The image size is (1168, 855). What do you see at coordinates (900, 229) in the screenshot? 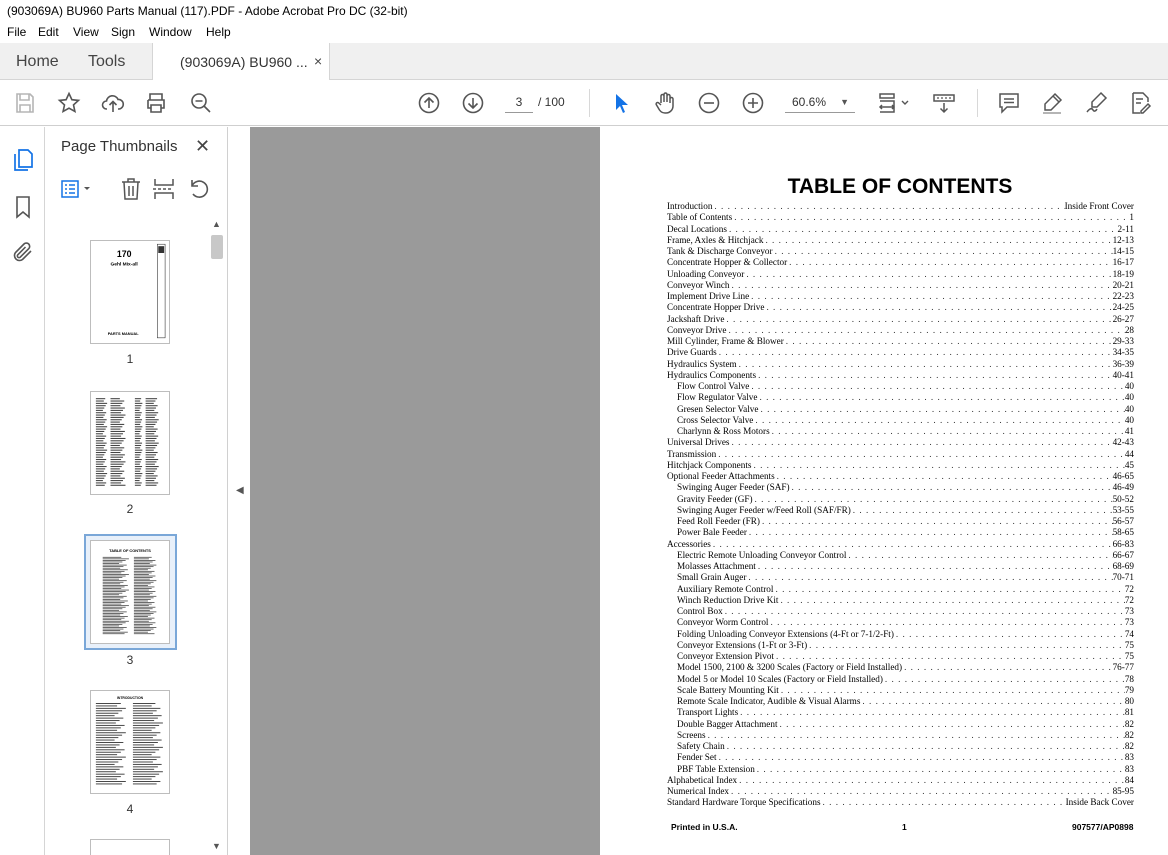
I see `toc-entry: Decal Locations 2-11` at bounding box center [900, 229].